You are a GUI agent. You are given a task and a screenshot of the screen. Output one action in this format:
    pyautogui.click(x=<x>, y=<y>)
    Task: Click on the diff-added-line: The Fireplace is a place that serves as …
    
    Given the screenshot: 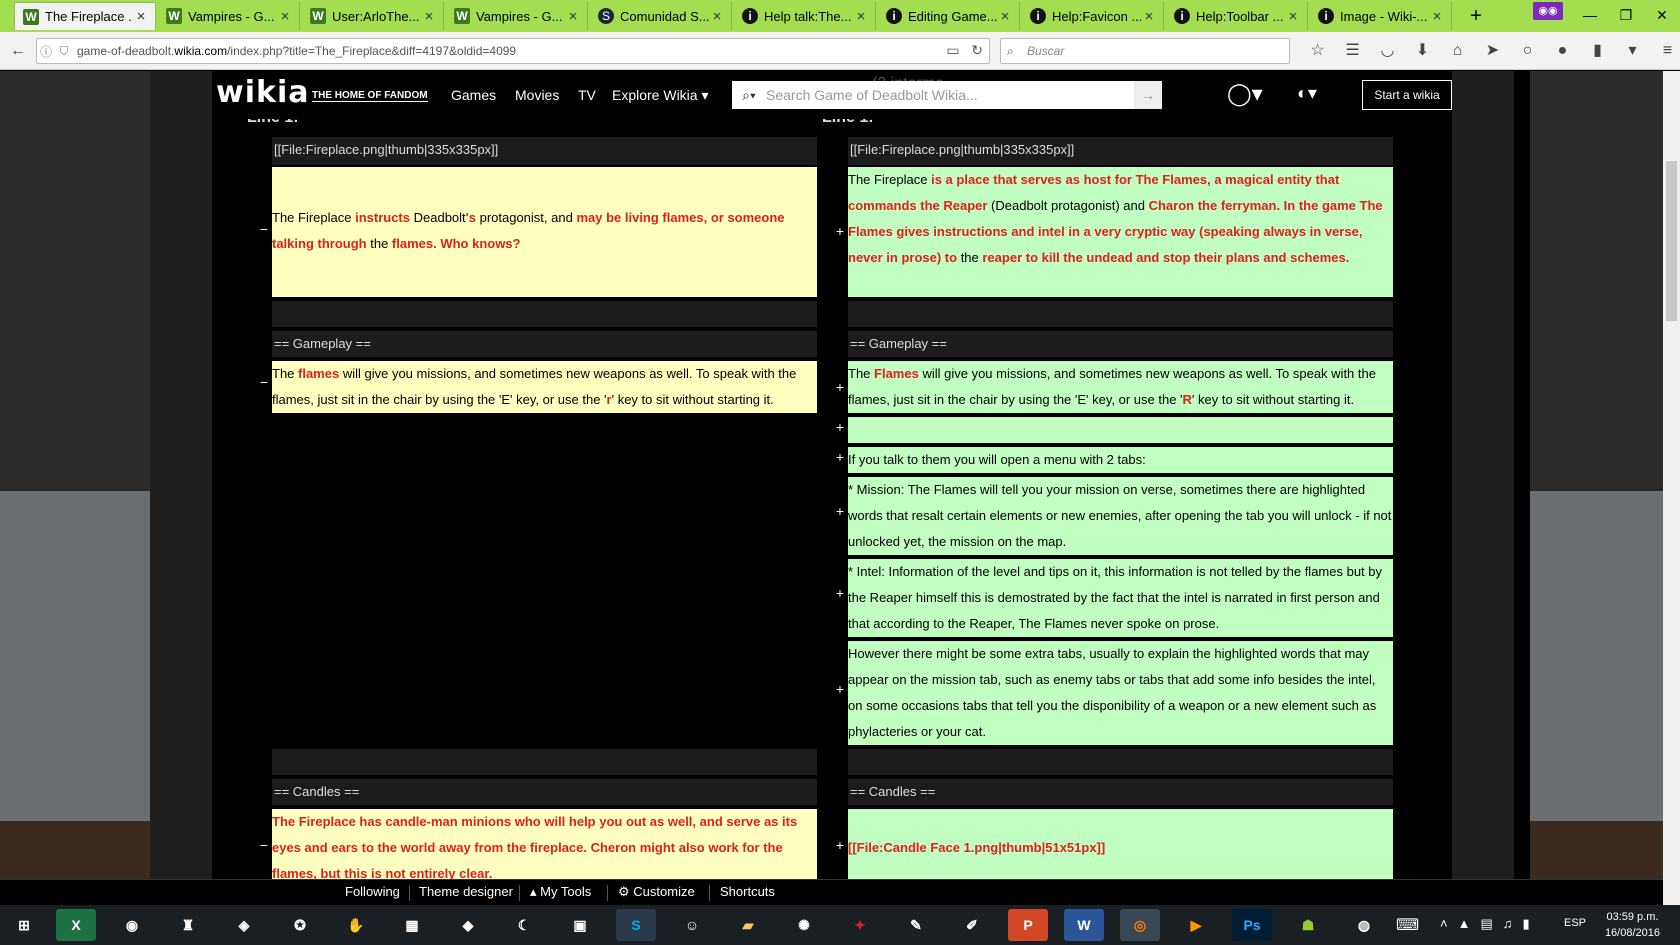 What is the action you would take?
    pyautogui.click(x=1120, y=232)
    